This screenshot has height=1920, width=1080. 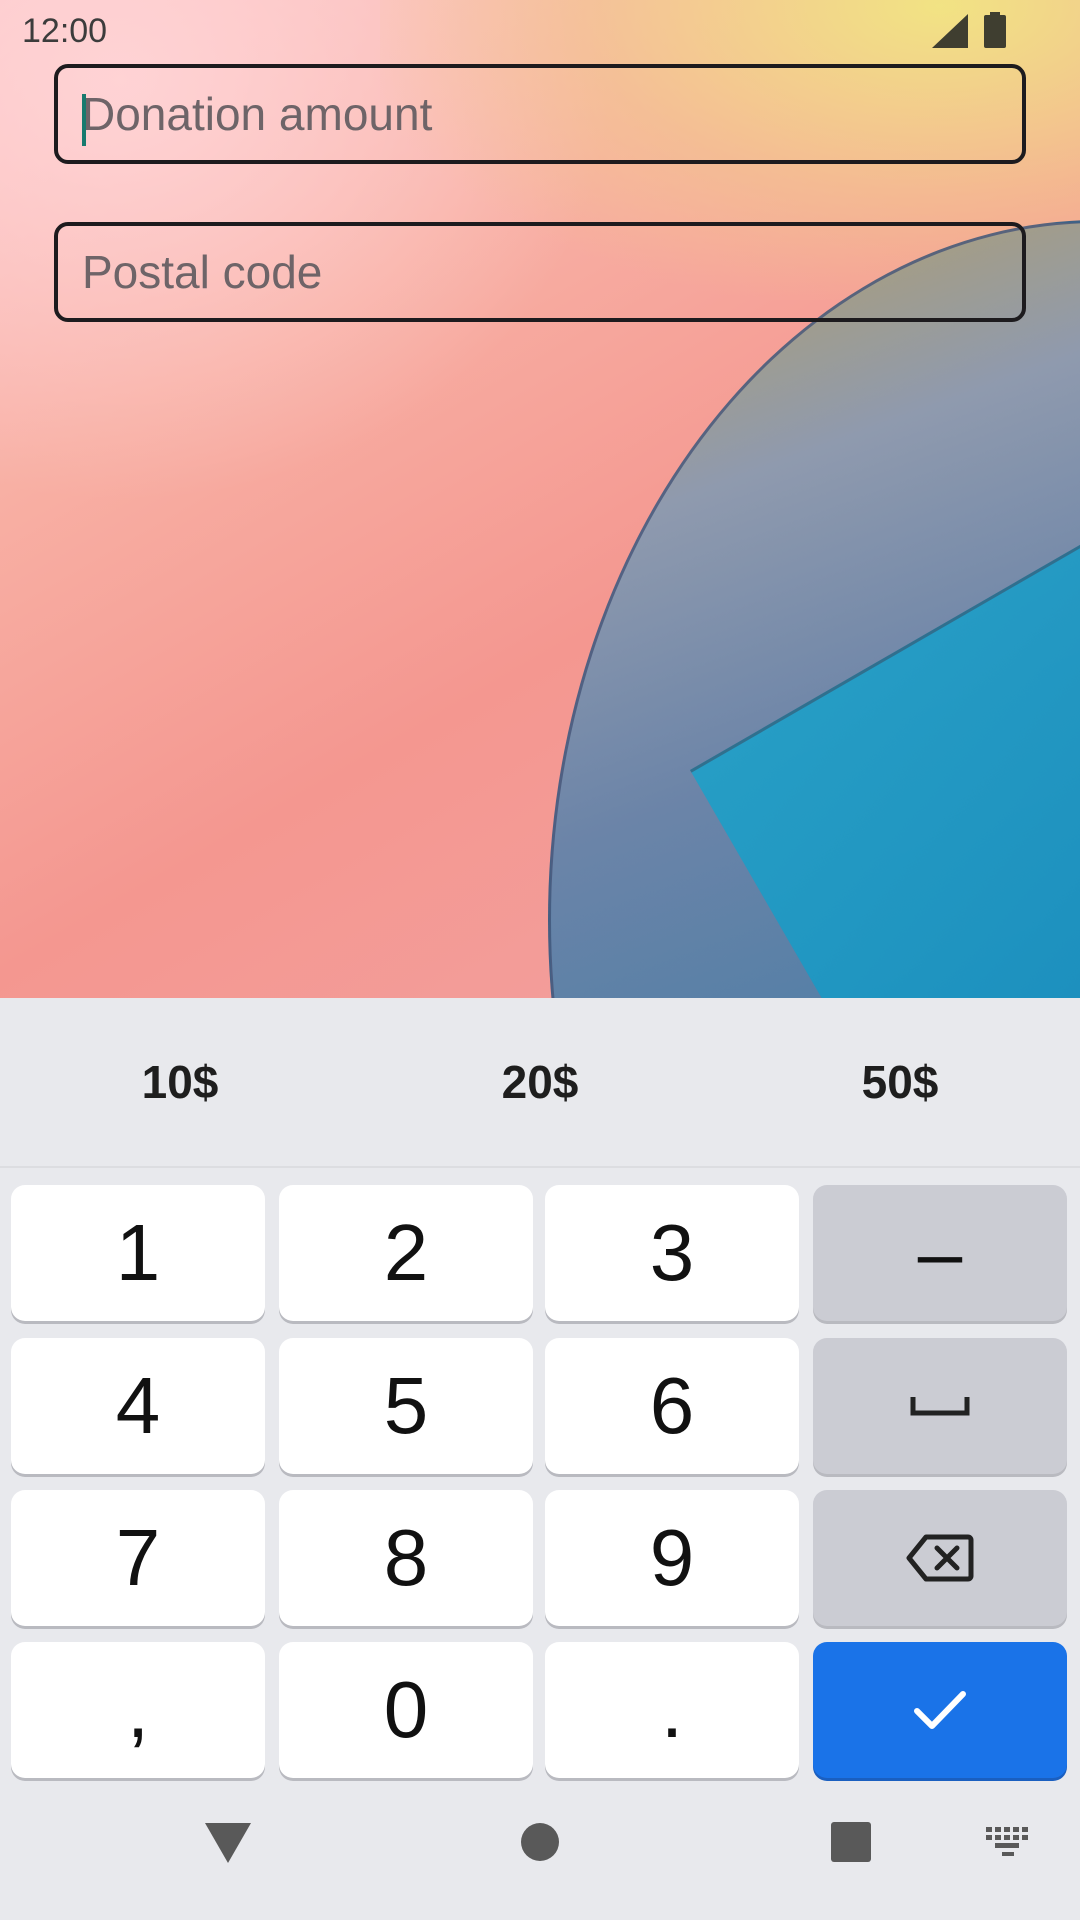 What do you see at coordinates (540, 31) in the screenshot?
I see `status-bar: 12:00` at bounding box center [540, 31].